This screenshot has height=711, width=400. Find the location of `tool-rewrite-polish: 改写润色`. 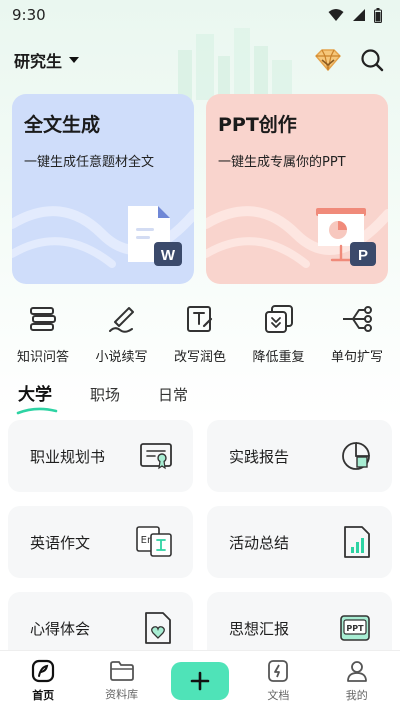

tool-rewrite-polish: 改写润色 is located at coordinates (200, 337).